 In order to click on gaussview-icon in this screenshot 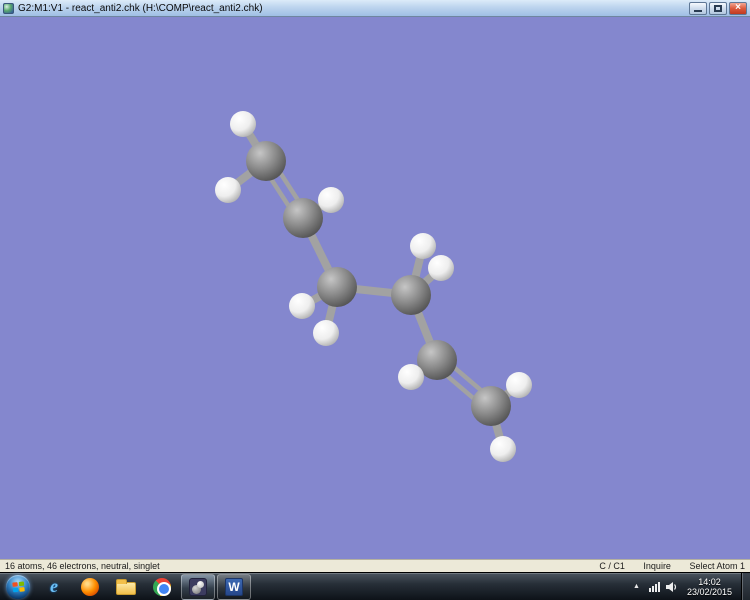, I will do `click(198, 586)`.